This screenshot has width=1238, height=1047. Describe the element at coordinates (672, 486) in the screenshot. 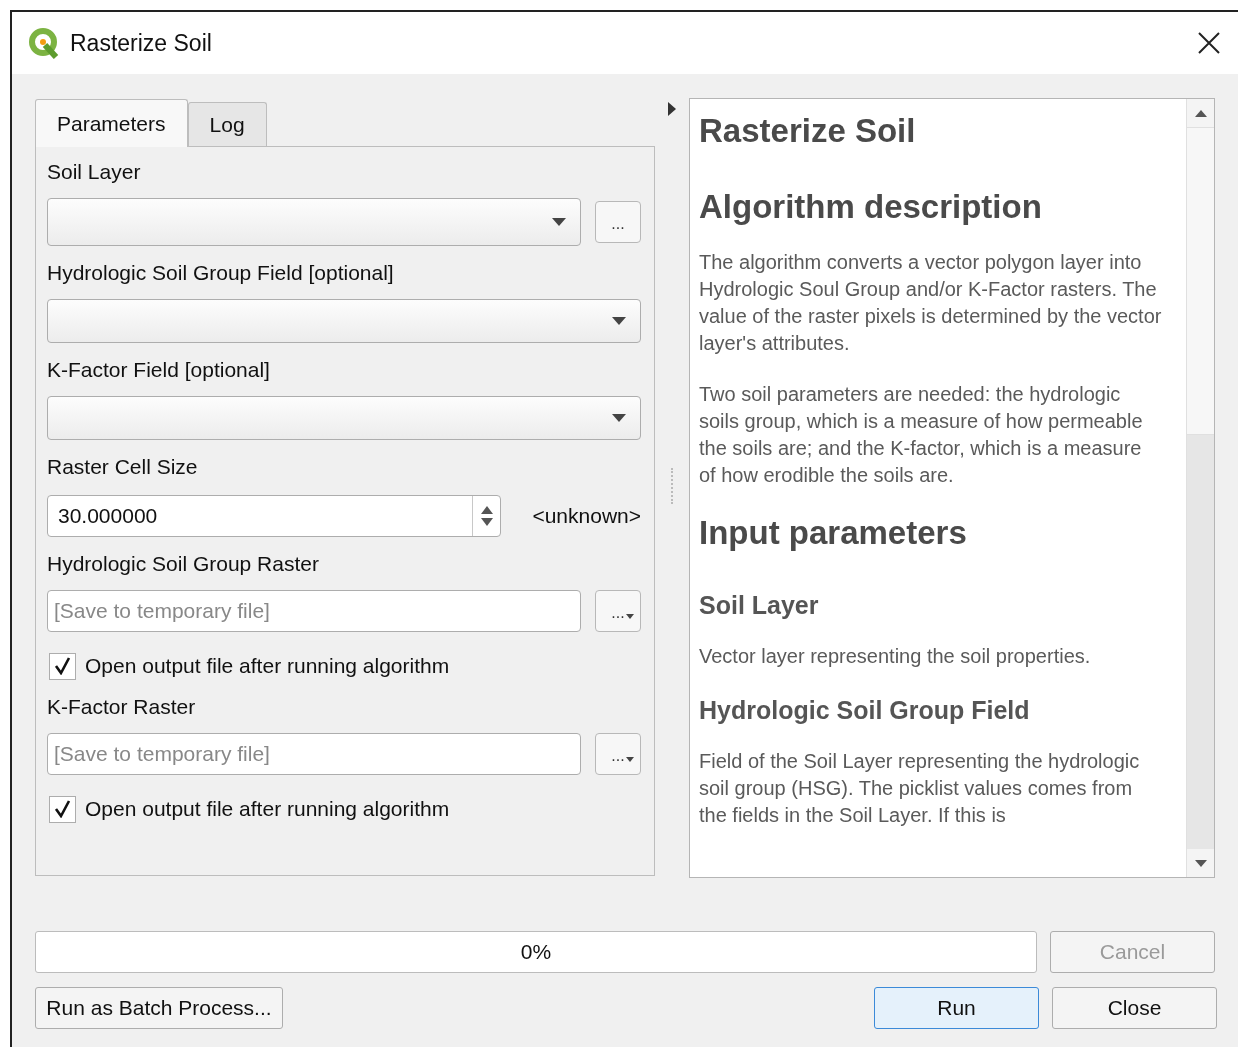

I see `splitter-handle` at that location.